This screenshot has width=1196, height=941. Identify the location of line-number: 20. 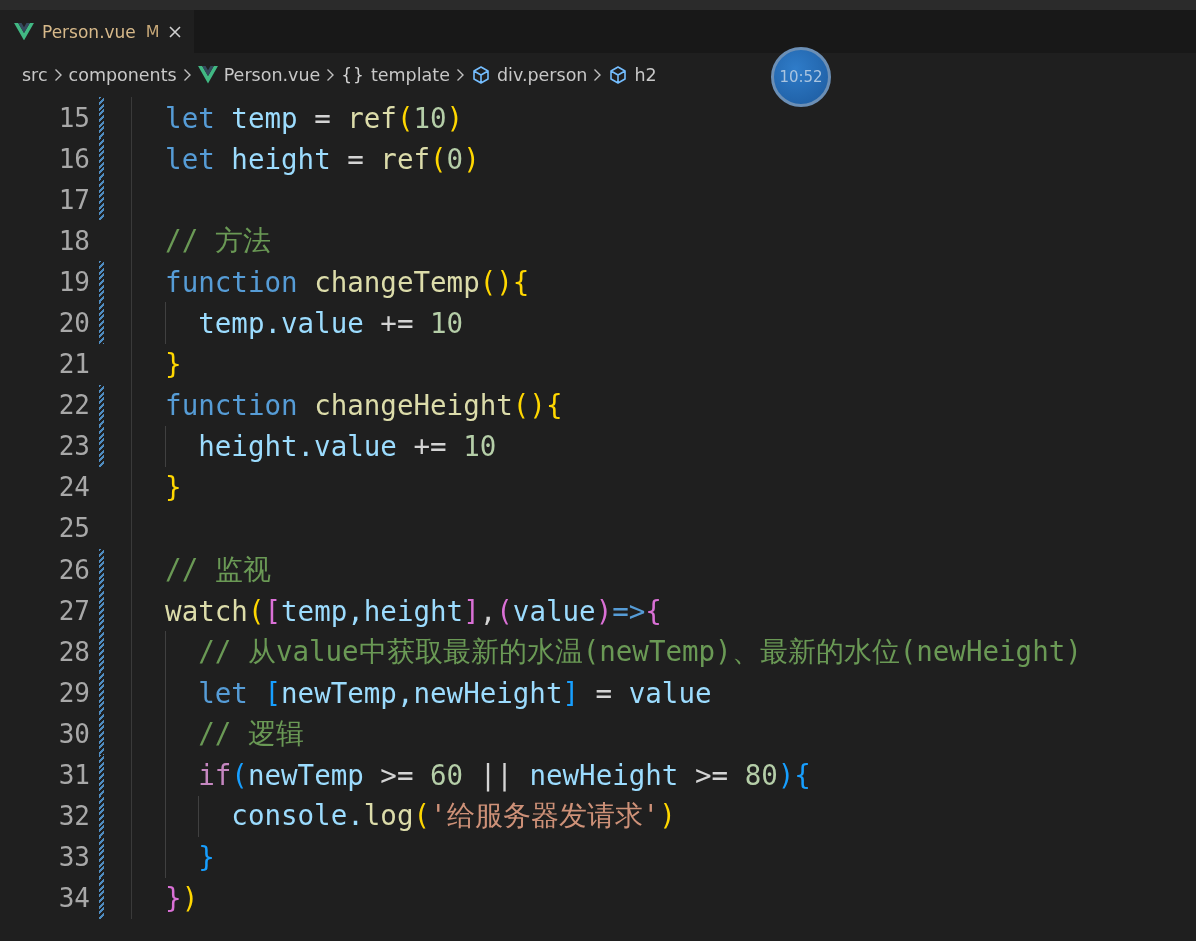
(73, 323).